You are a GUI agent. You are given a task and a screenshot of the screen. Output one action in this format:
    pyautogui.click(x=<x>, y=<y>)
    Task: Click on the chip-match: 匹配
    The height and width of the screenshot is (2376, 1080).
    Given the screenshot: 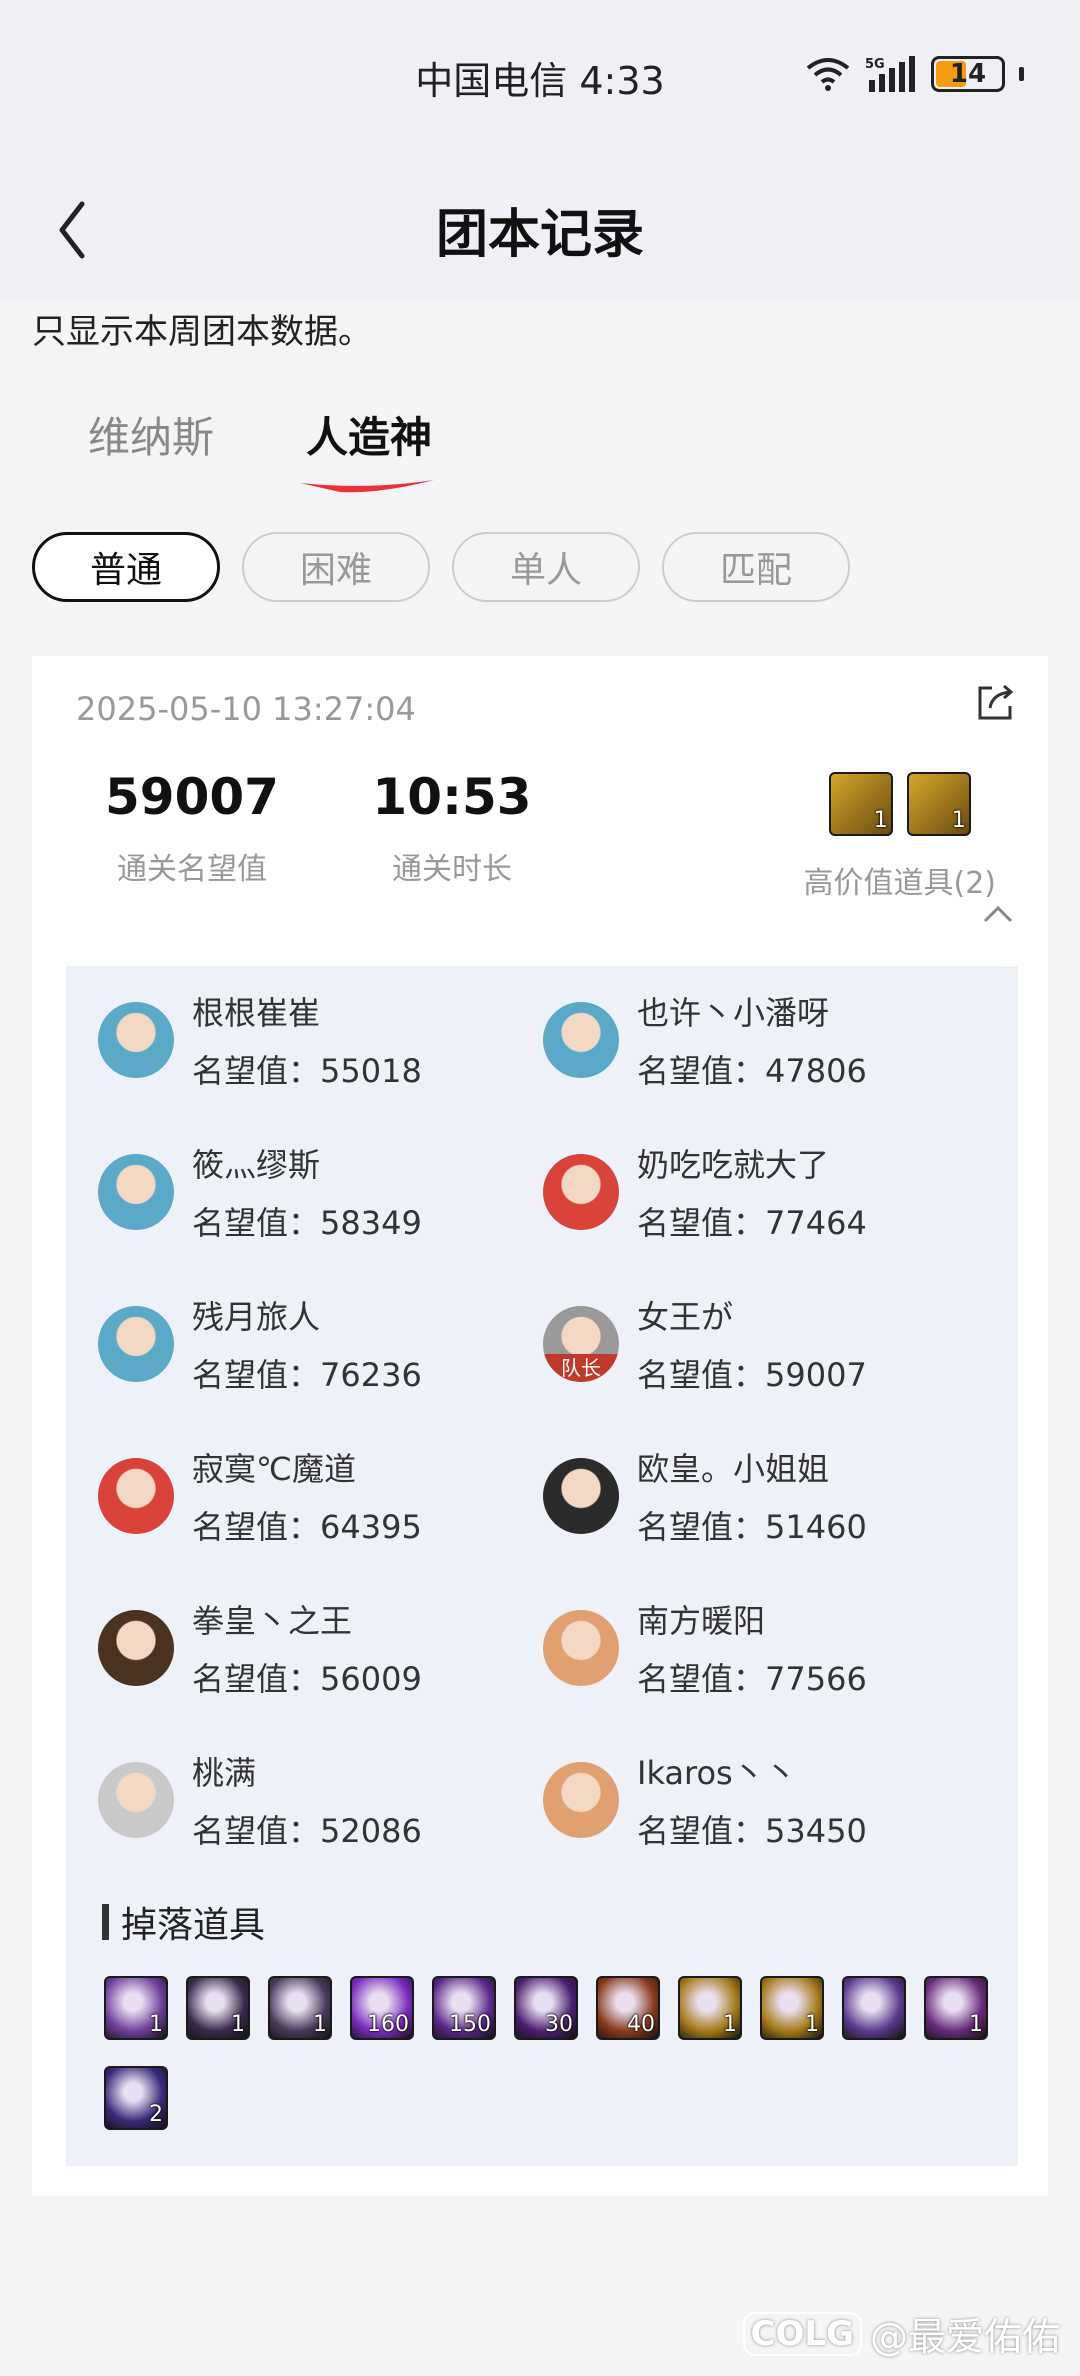 What is the action you would take?
    pyautogui.click(x=756, y=567)
    